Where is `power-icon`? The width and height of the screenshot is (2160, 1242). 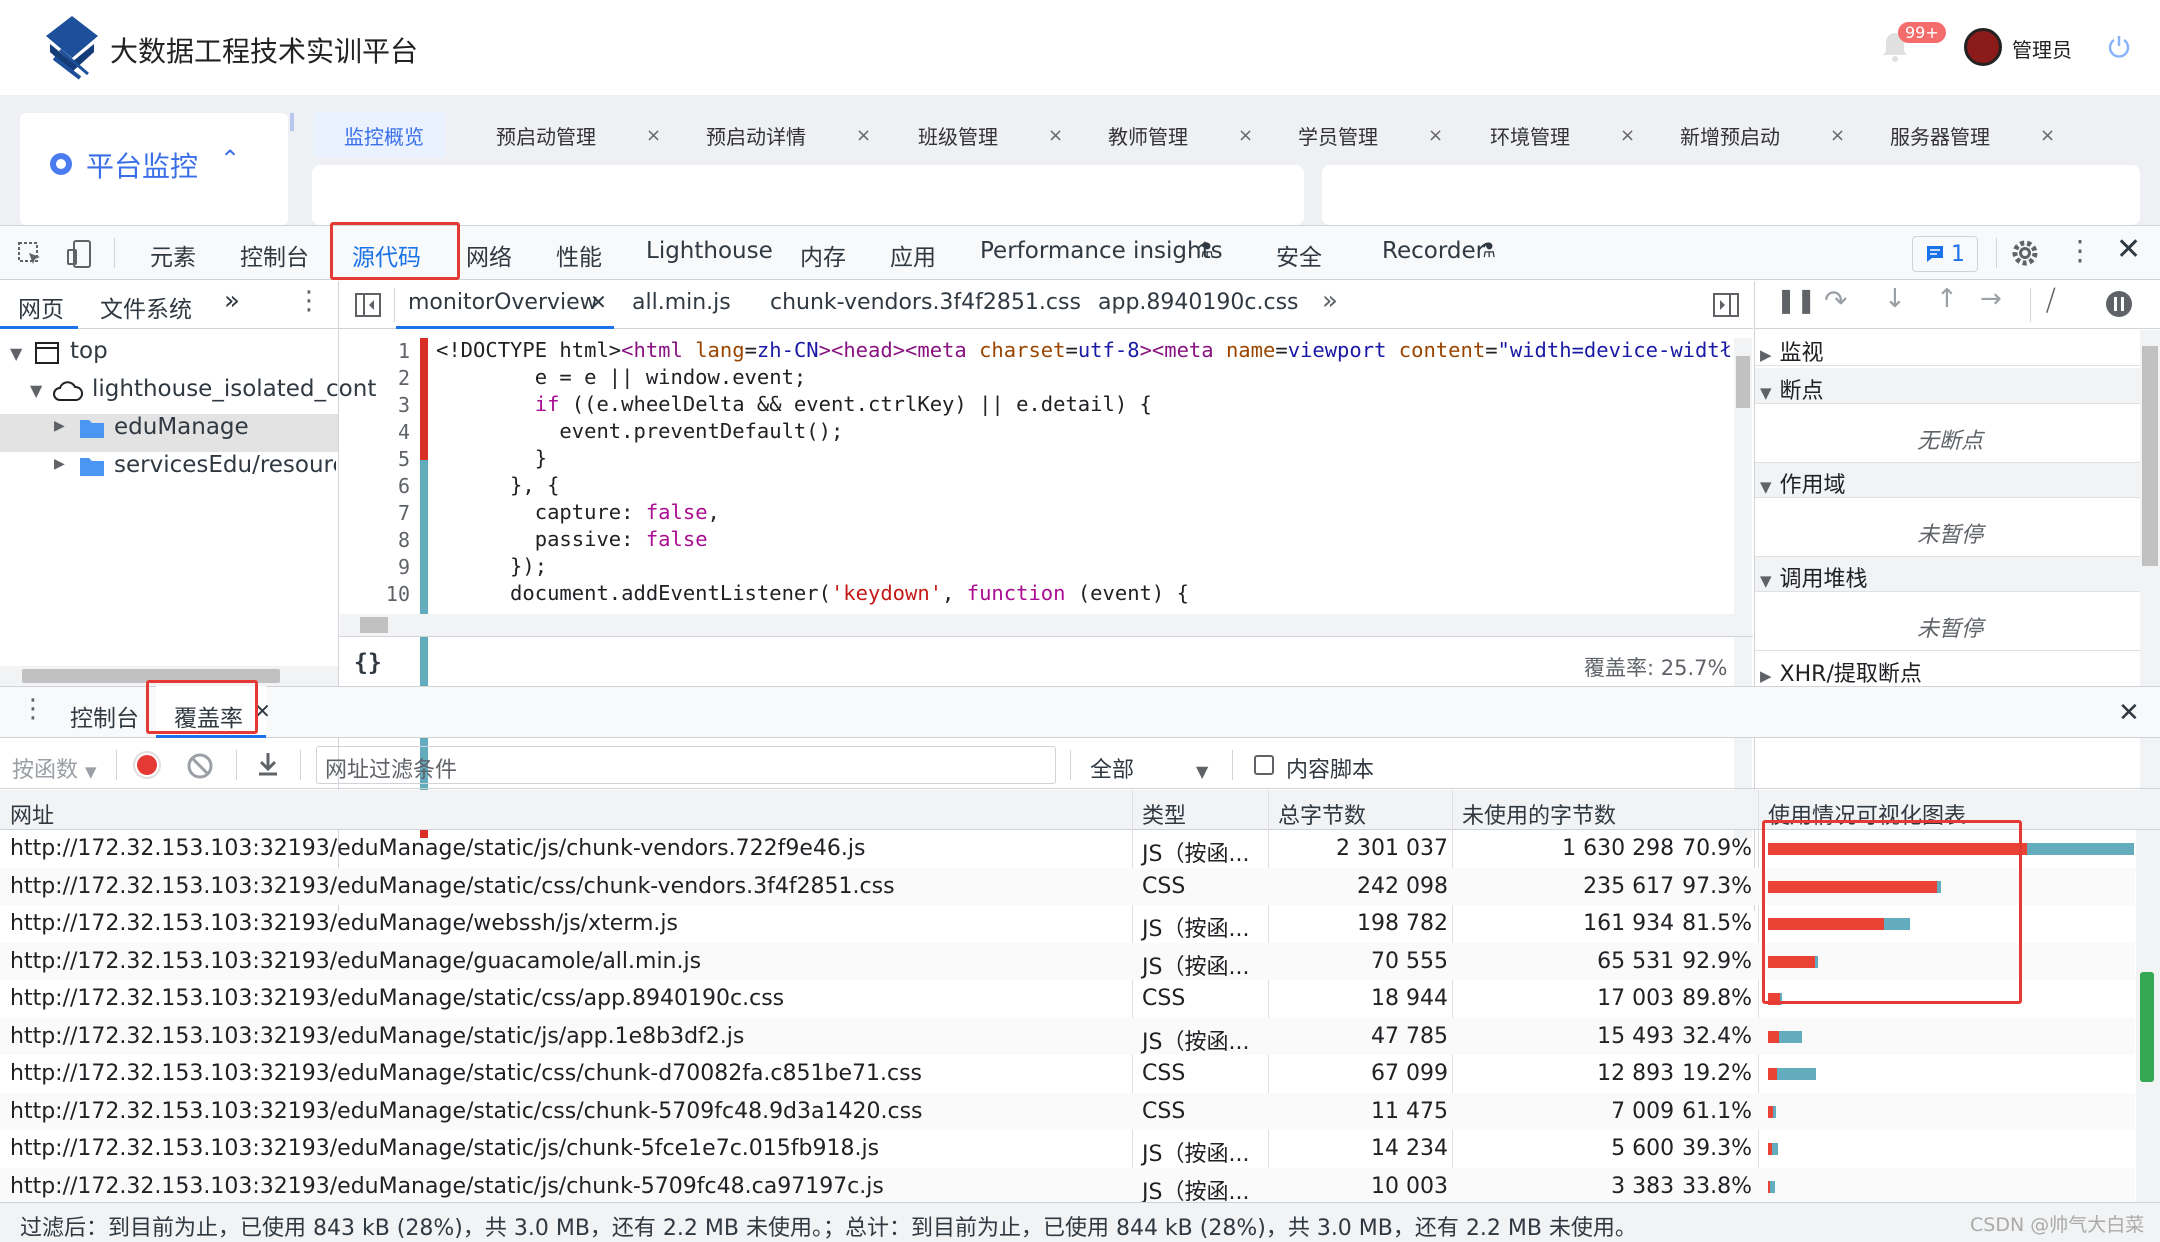 power-icon is located at coordinates (2119, 47).